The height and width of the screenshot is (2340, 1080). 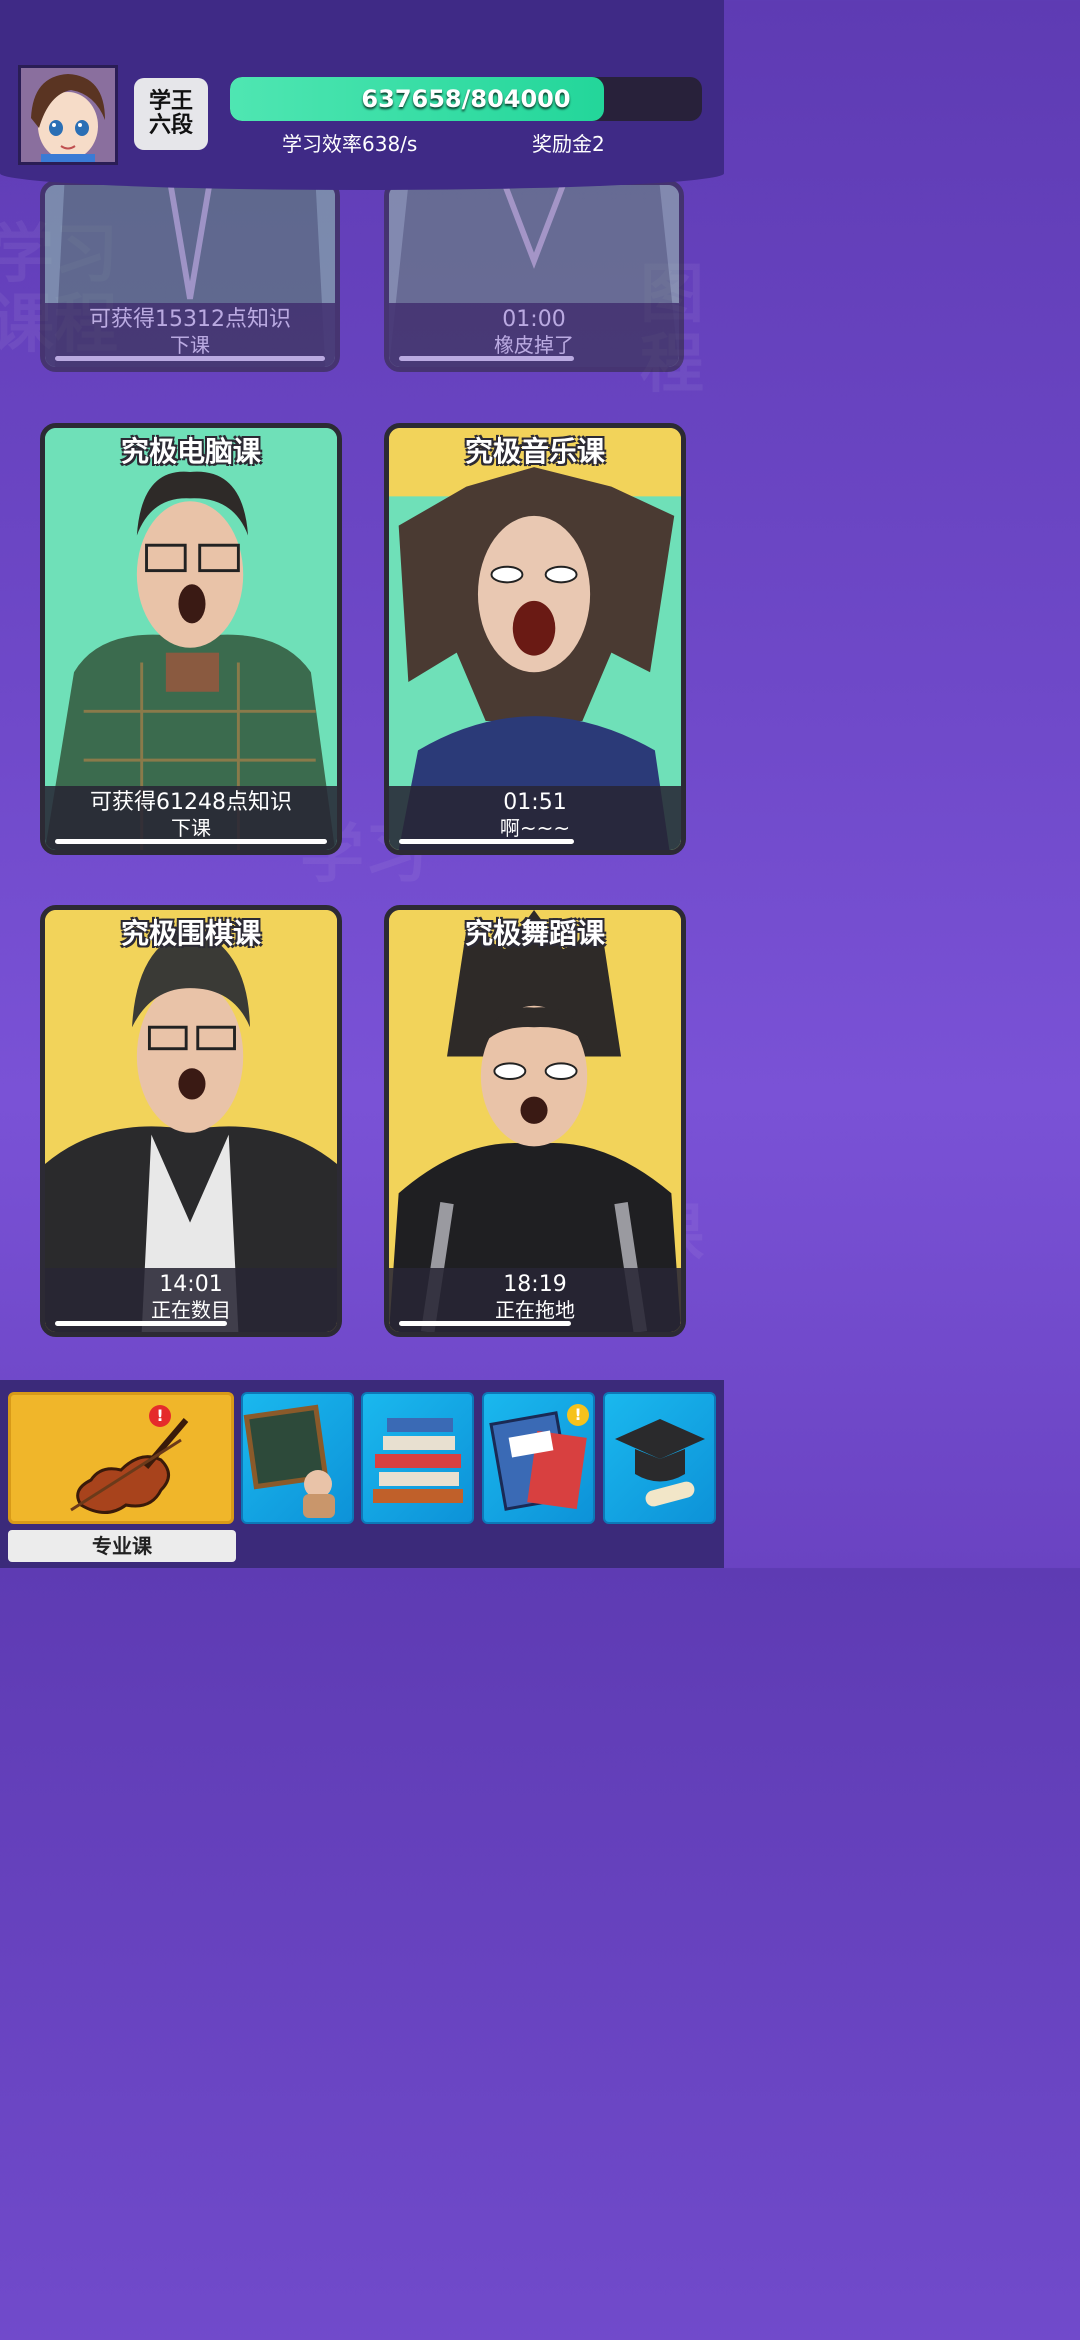 What do you see at coordinates (190, 451) in the screenshot?
I see `card-title: 究极电脑课` at bounding box center [190, 451].